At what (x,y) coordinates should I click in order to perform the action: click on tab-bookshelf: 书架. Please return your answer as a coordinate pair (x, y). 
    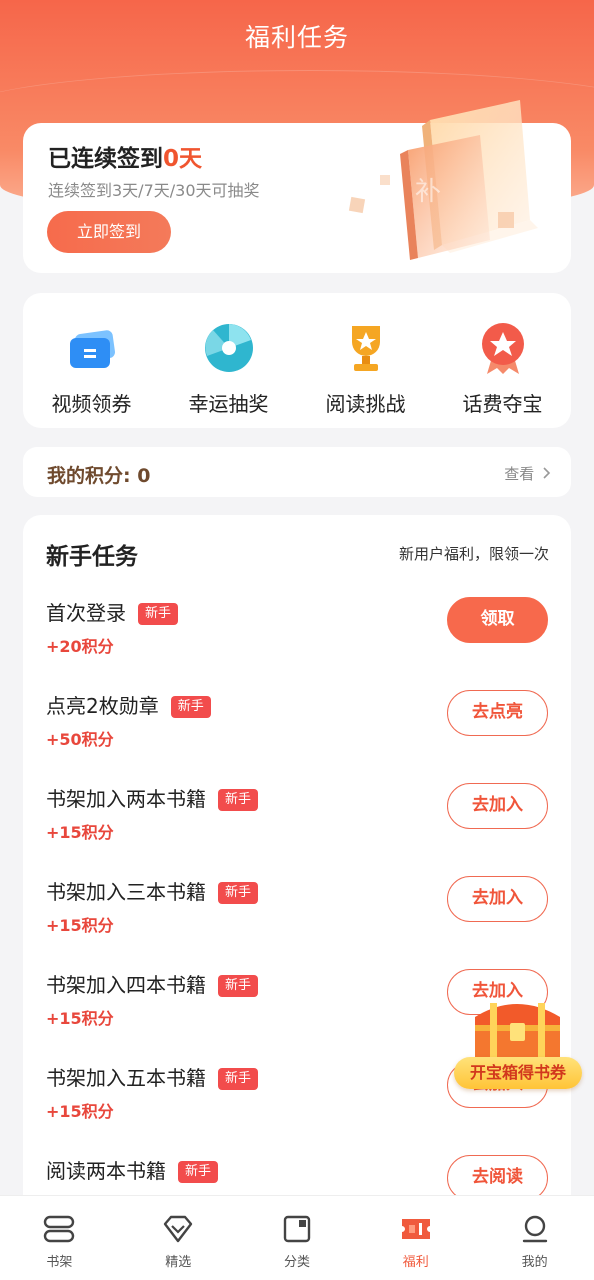
    Looking at the image, I should click on (59, 1238).